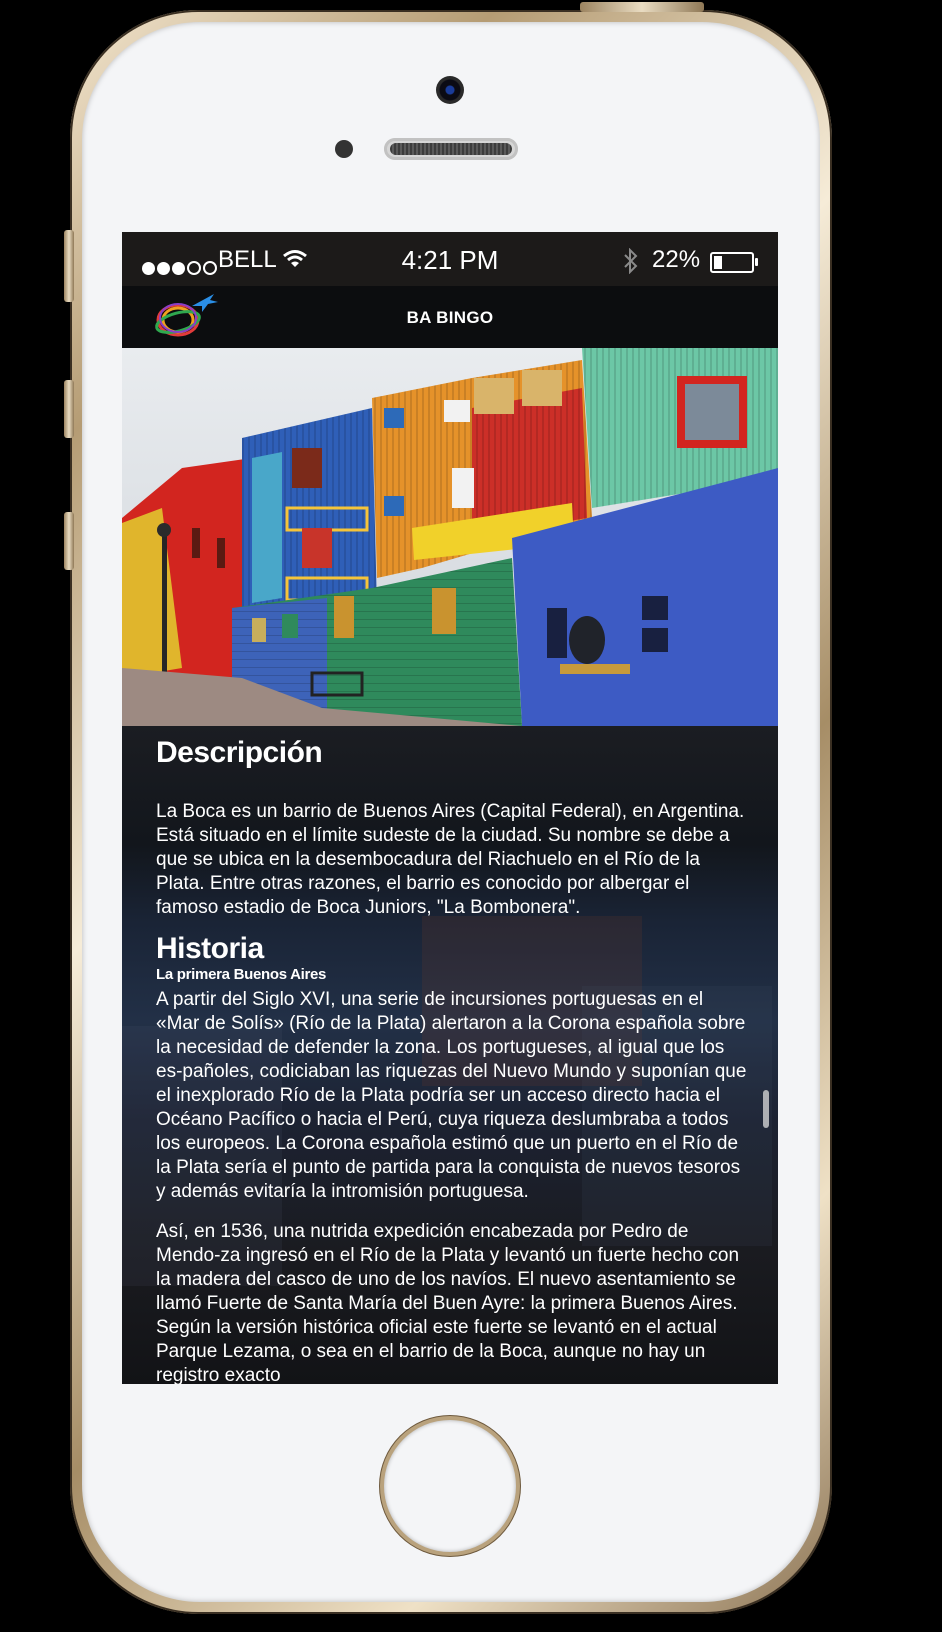 This screenshot has height=1632, width=942. I want to click on scrollbar-thumb, so click(766, 1109).